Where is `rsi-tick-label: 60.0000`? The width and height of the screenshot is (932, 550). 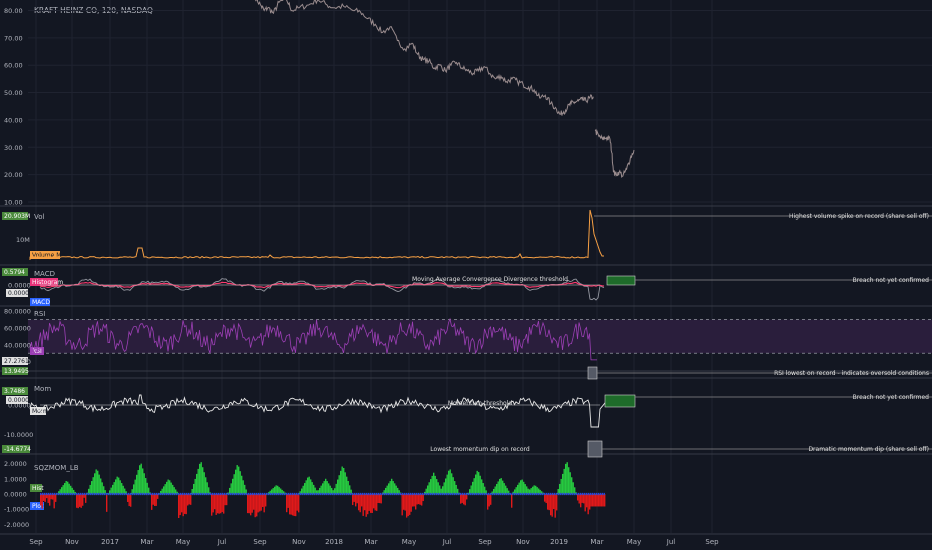
rsi-tick-label: 60.0000 is located at coordinates (17, 329).